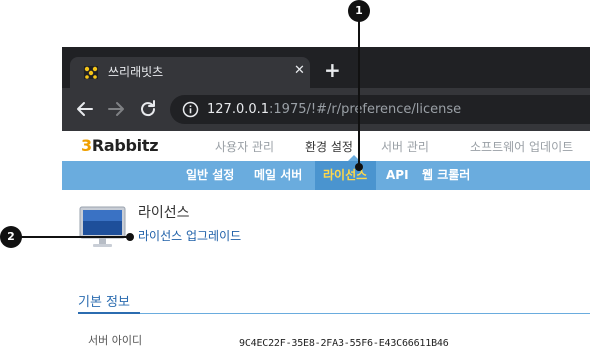 This screenshot has height=362, width=590. I want to click on logo: 3Rabbitz, so click(120, 146).